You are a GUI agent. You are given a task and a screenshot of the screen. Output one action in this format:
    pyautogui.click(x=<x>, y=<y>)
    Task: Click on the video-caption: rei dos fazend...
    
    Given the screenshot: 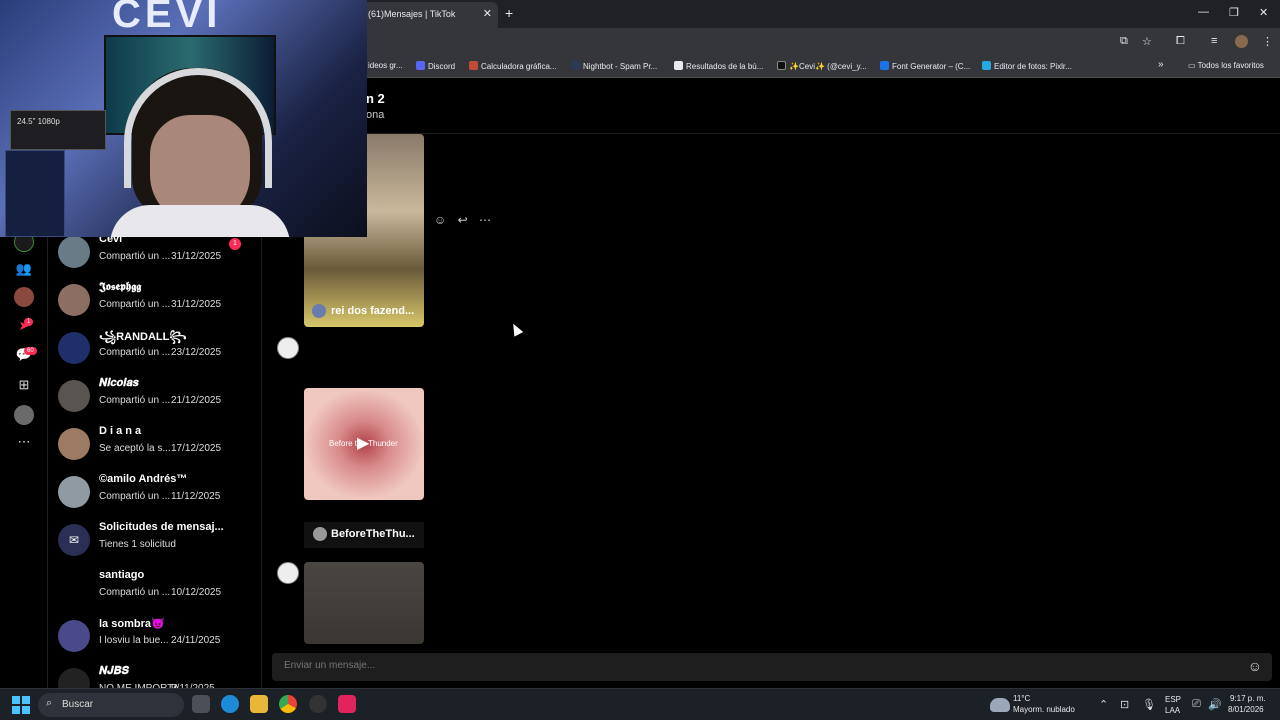 What is the action you would take?
    pyautogui.click(x=373, y=311)
    